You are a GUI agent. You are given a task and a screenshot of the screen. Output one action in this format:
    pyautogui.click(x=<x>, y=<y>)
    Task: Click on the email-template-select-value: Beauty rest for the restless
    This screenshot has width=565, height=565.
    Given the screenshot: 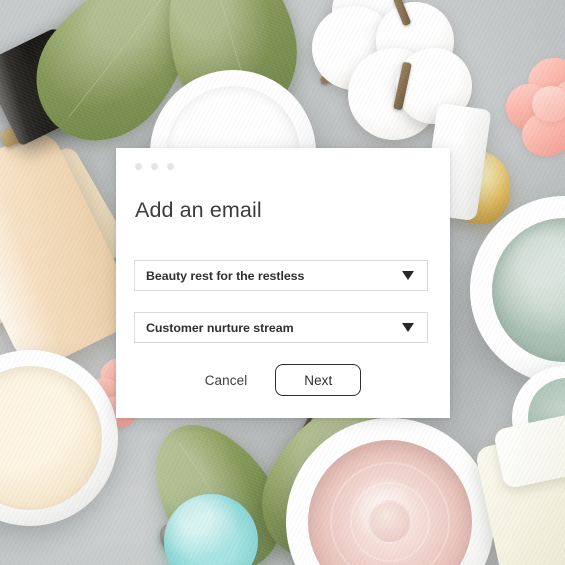 What is the action you would take?
    pyautogui.click(x=225, y=275)
    